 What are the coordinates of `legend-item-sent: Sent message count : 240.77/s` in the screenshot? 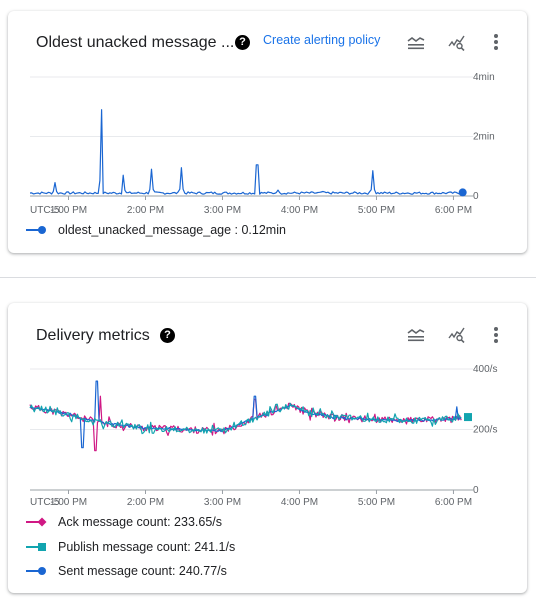 It's located at (126, 571).